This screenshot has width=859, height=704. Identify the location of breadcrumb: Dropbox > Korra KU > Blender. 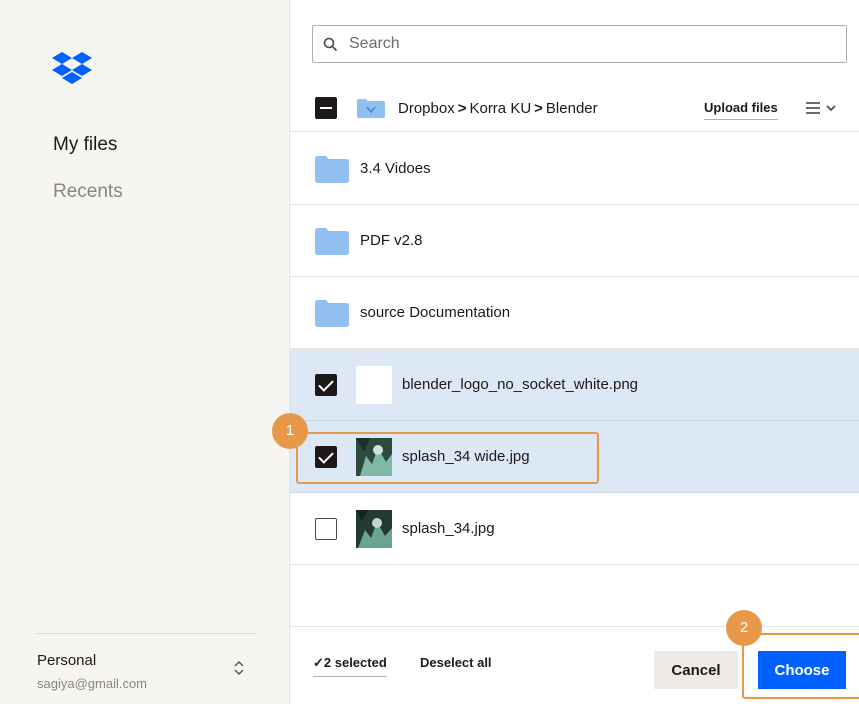
(498, 108).